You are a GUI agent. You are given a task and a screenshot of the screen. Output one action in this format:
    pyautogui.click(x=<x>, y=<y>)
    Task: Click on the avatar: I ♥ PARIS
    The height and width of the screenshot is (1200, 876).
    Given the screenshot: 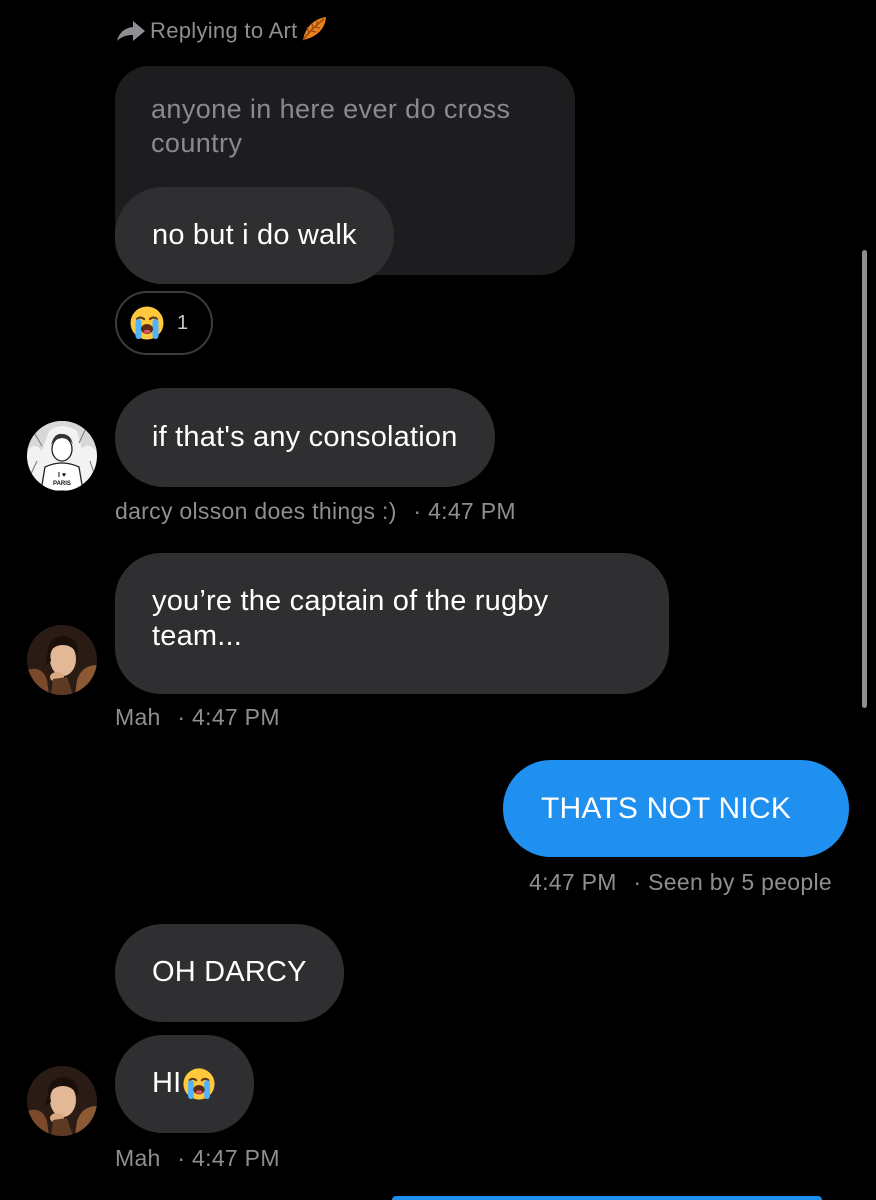 What is the action you would take?
    pyautogui.click(x=62, y=456)
    